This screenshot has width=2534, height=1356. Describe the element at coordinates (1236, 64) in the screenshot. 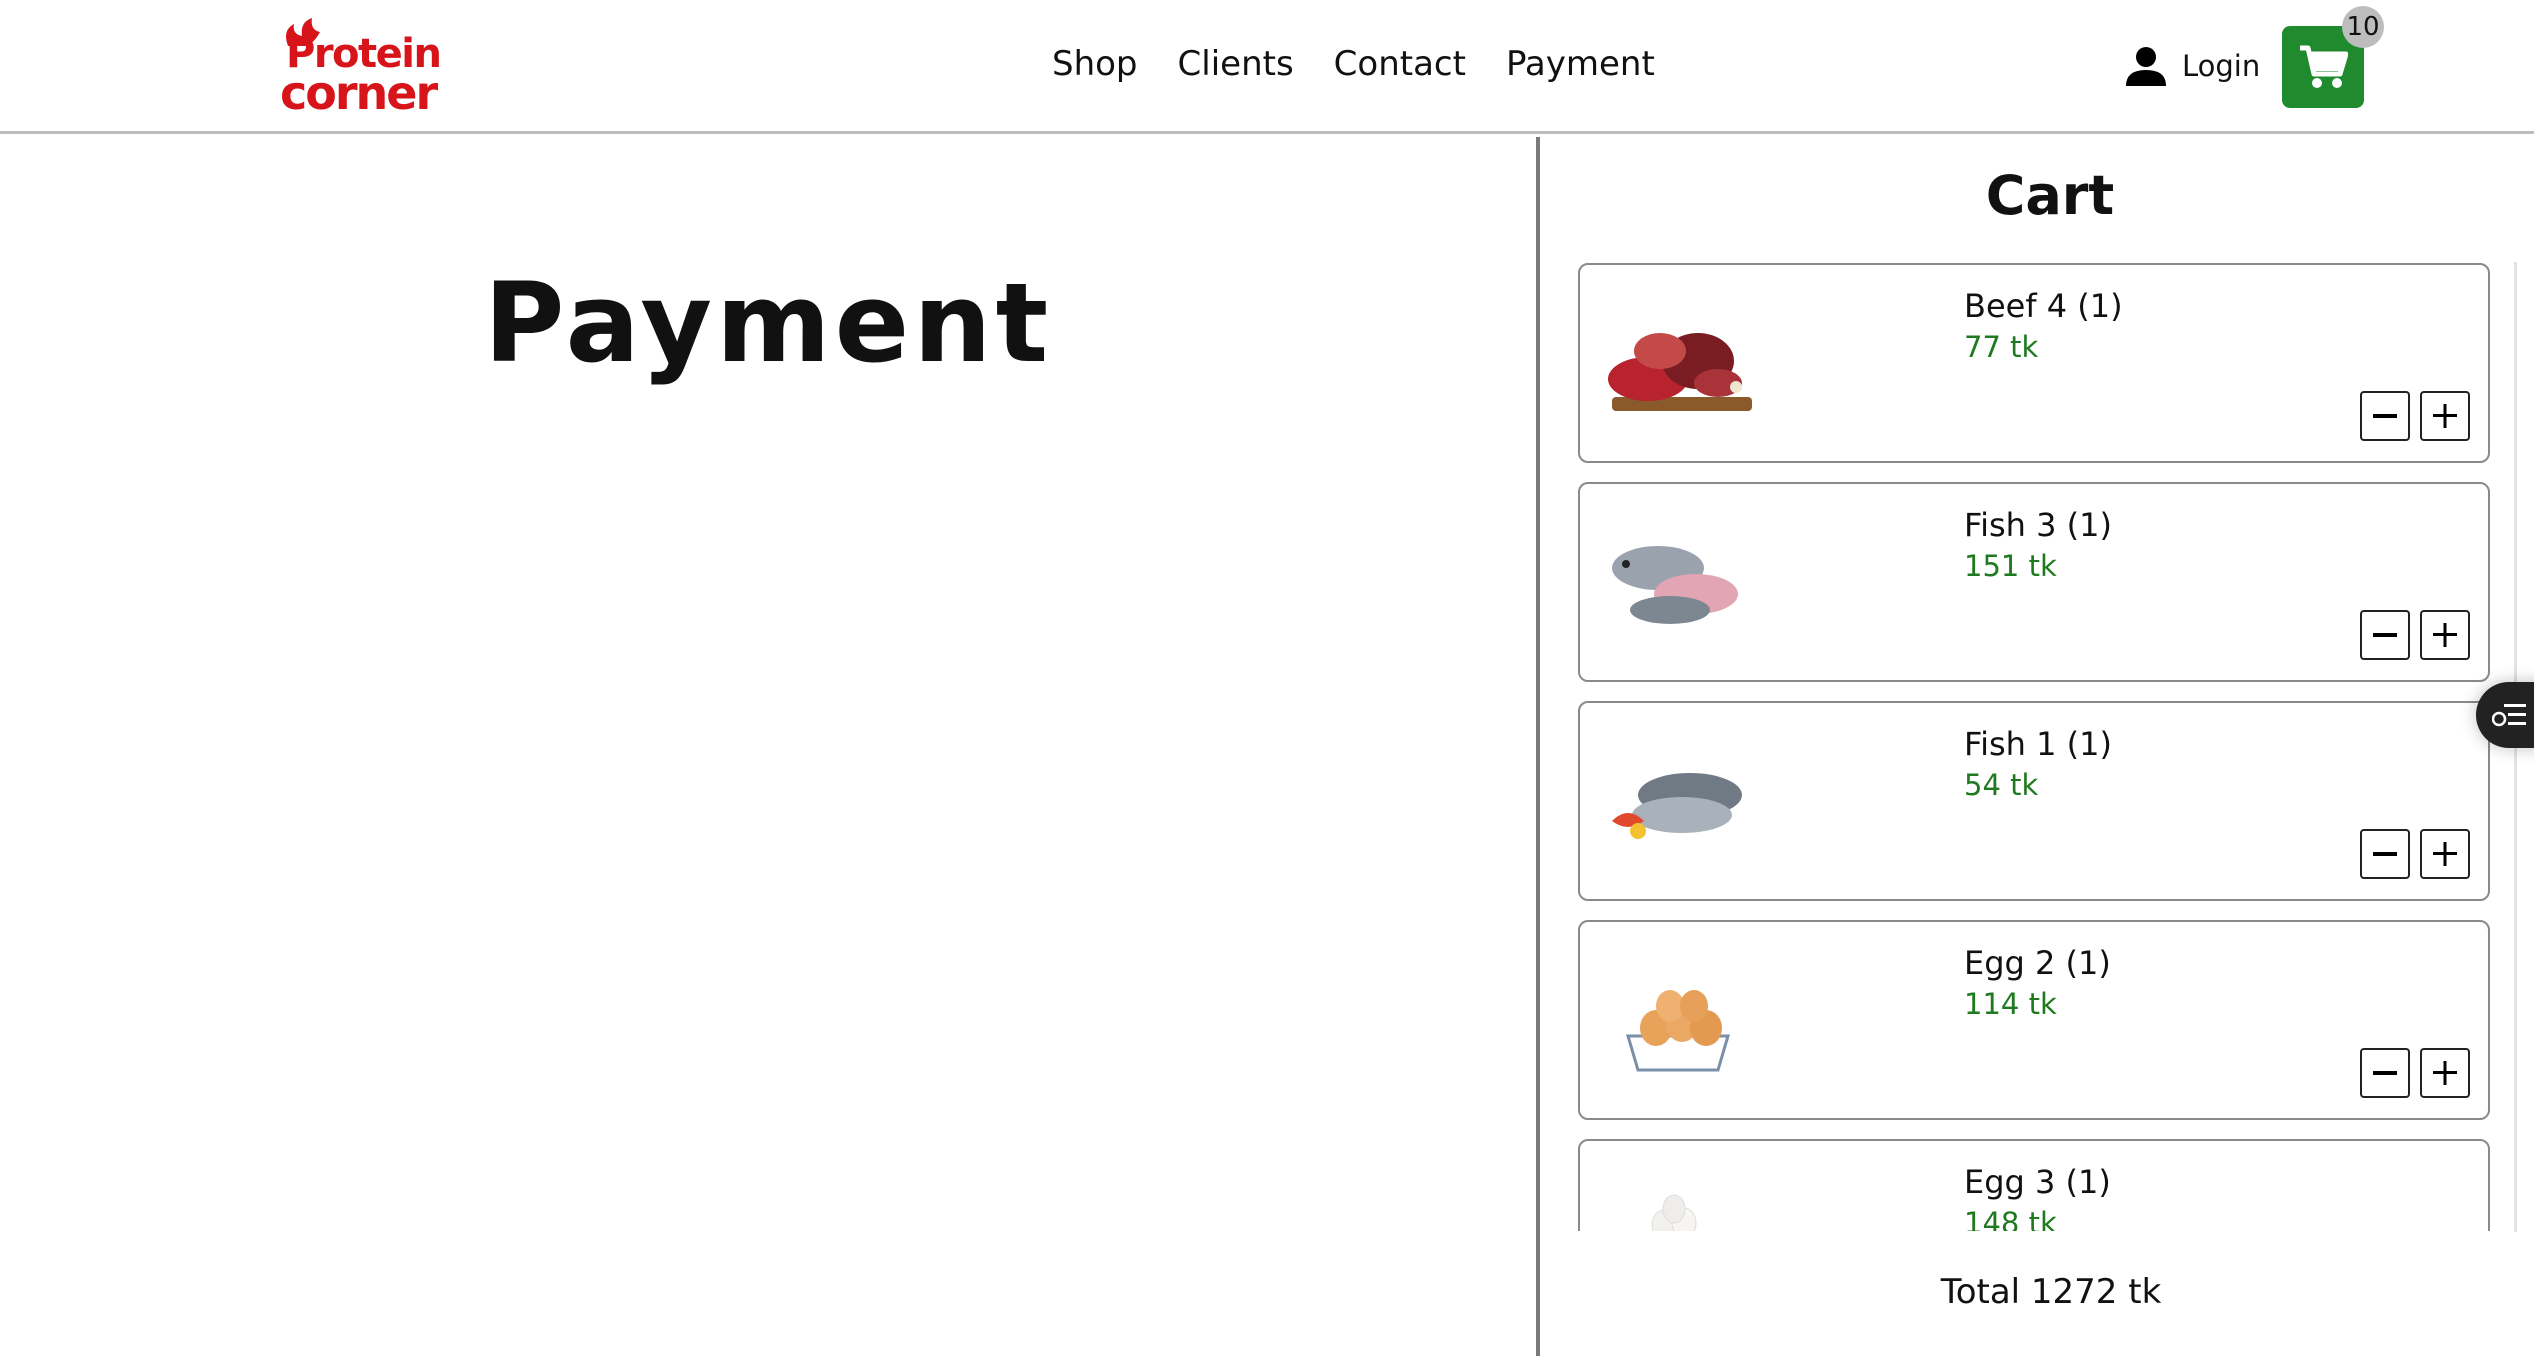

I see `nav-clients: Clients` at that location.